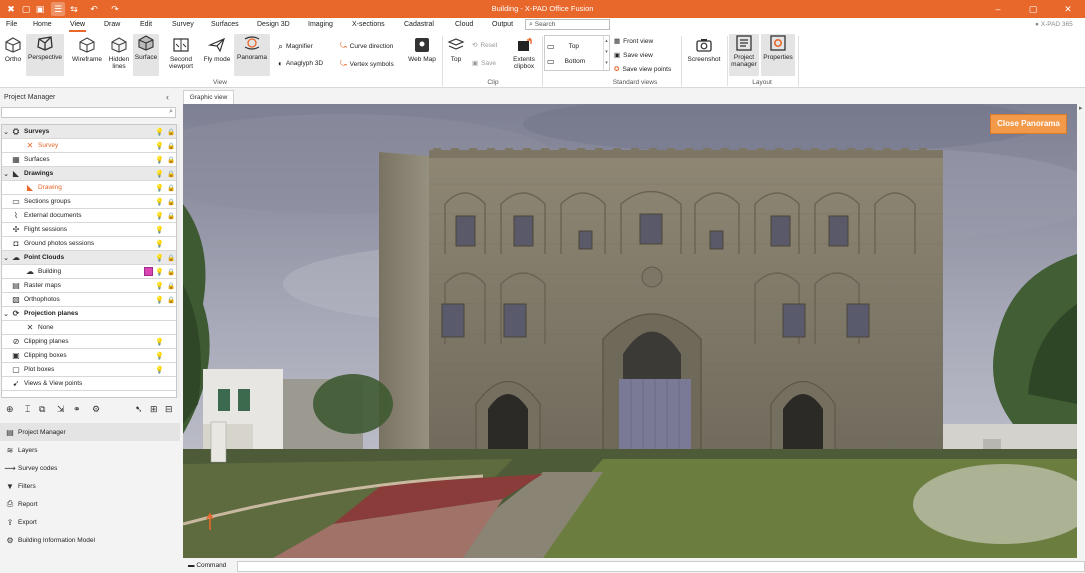 The height and width of the screenshot is (573, 1085). What do you see at coordinates (89, 356) in the screenshot?
I see `tree-row-clipping-boxes: ▣ Clipping boxes 💡` at bounding box center [89, 356].